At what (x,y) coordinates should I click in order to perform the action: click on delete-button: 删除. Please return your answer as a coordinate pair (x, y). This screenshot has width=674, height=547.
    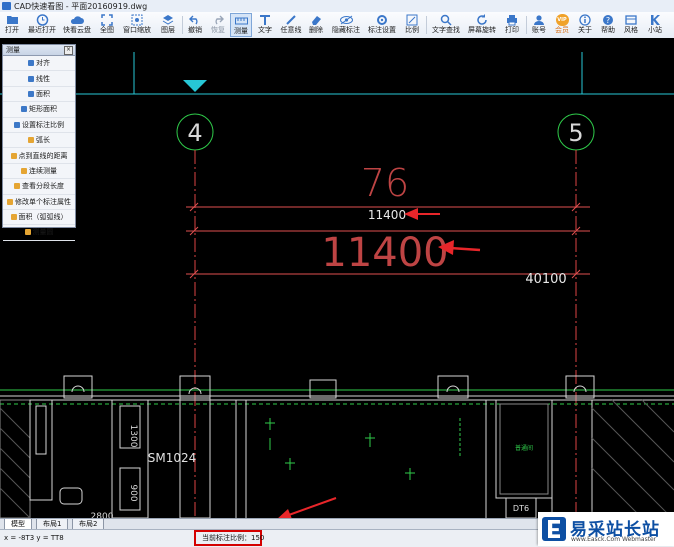
    Looking at the image, I should click on (316, 25).